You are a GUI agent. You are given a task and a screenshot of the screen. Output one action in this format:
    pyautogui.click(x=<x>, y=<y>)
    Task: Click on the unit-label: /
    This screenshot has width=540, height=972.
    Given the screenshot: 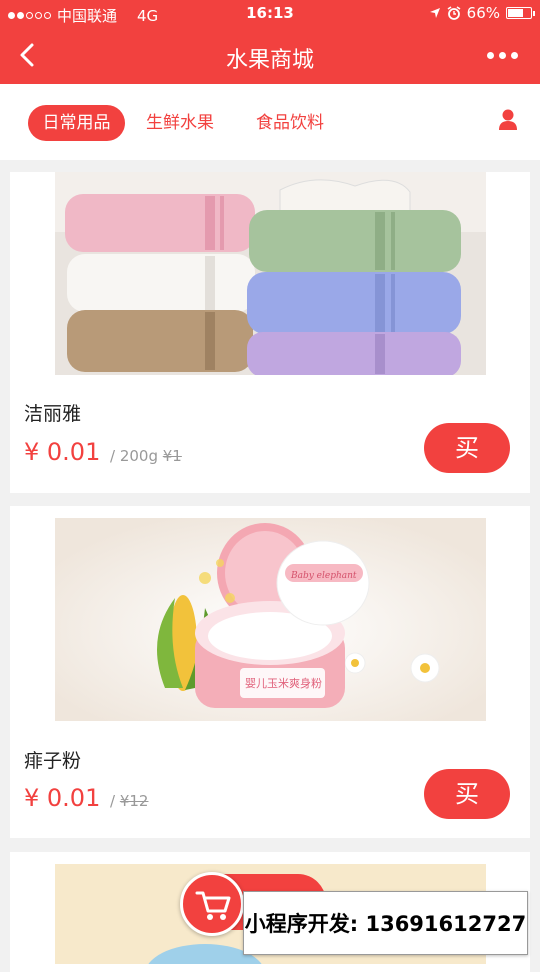 What is the action you would take?
    pyautogui.click(x=113, y=801)
    